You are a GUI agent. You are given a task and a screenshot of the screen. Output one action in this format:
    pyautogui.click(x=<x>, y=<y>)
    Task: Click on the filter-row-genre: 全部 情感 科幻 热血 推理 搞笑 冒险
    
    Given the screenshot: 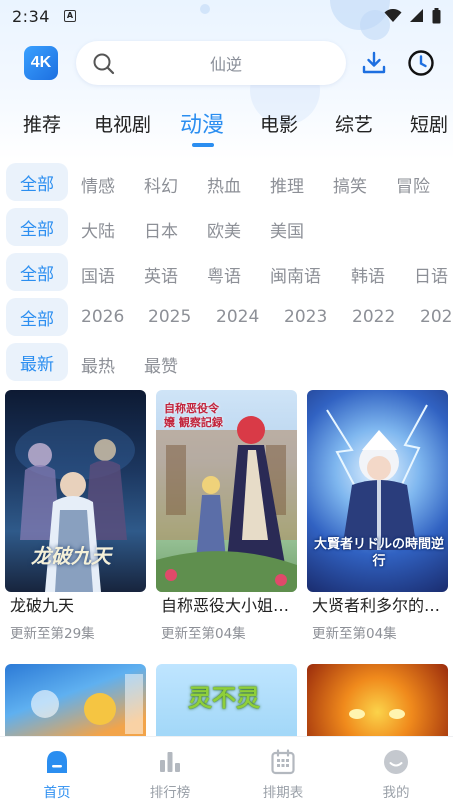 What is the action you would take?
    pyautogui.click(x=226, y=182)
    